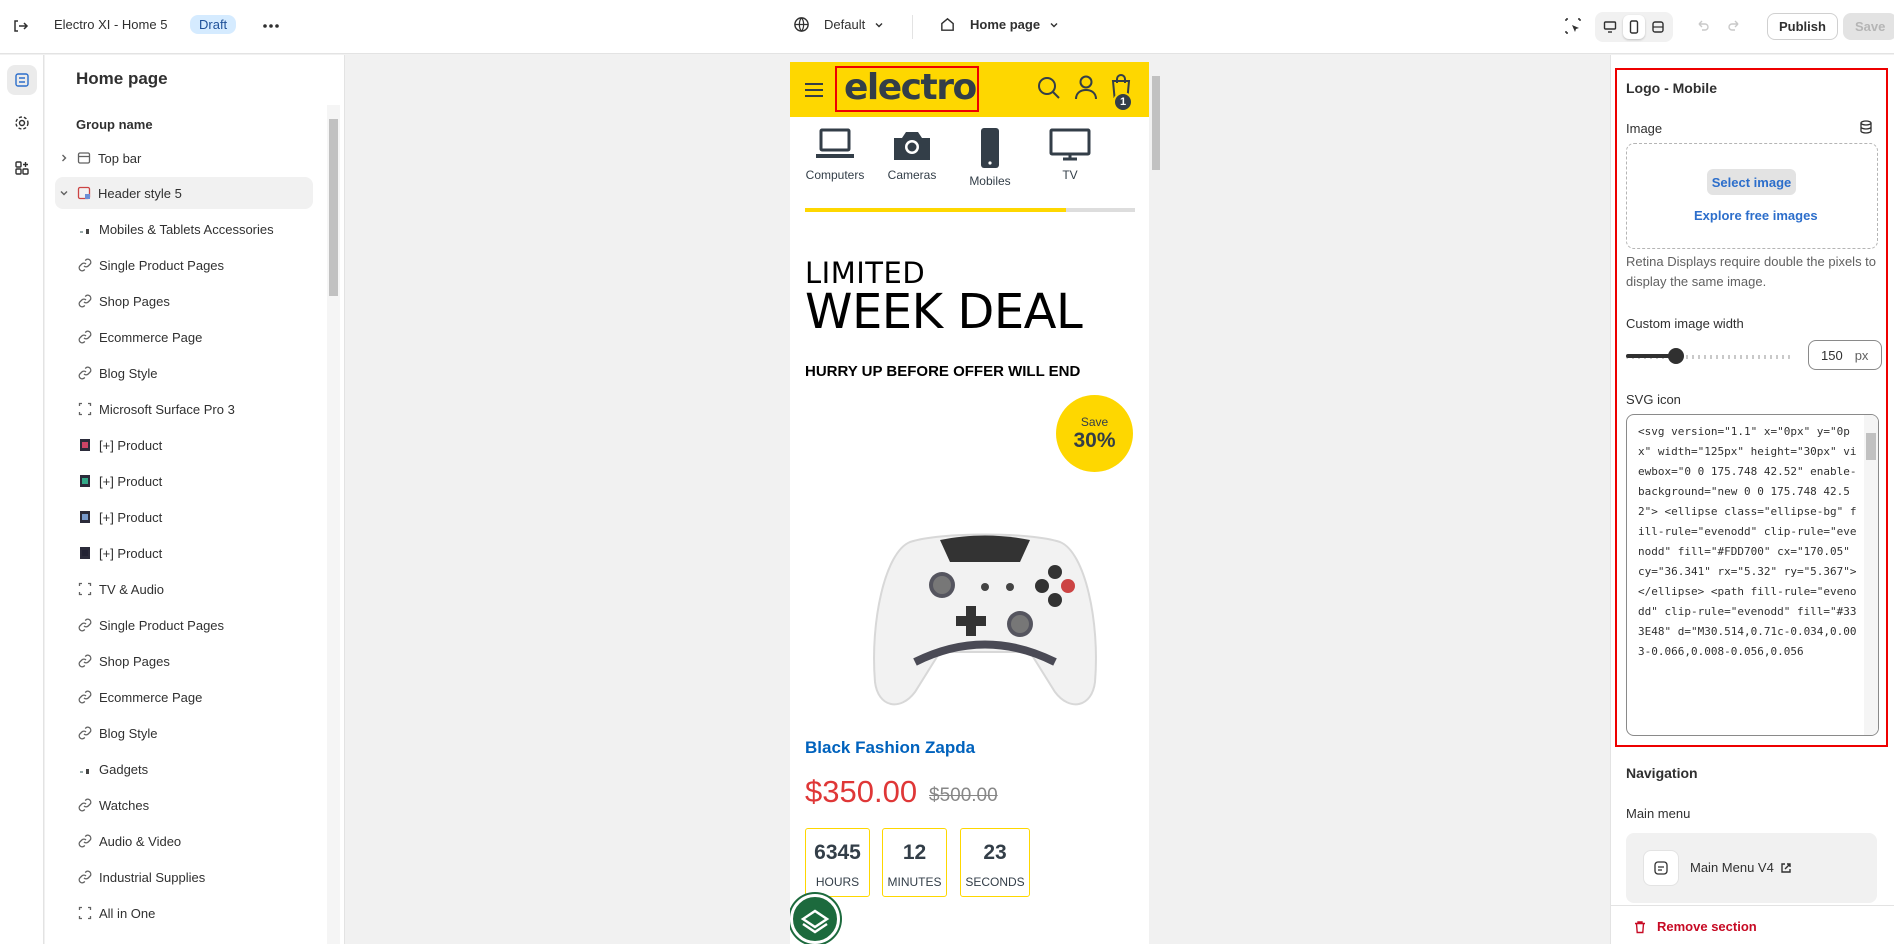  I want to click on undo-icon, so click(1703, 26).